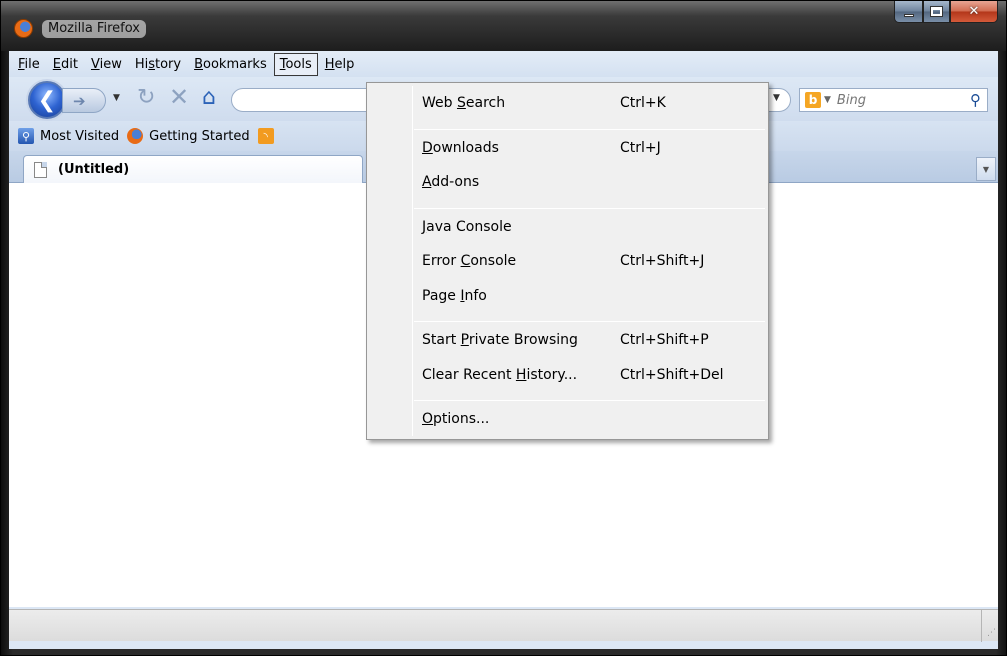  Describe the element at coordinates (590, 148) in the screenshot. I see `menu-item-downloads: Downloads Ctrl+J` at that location.